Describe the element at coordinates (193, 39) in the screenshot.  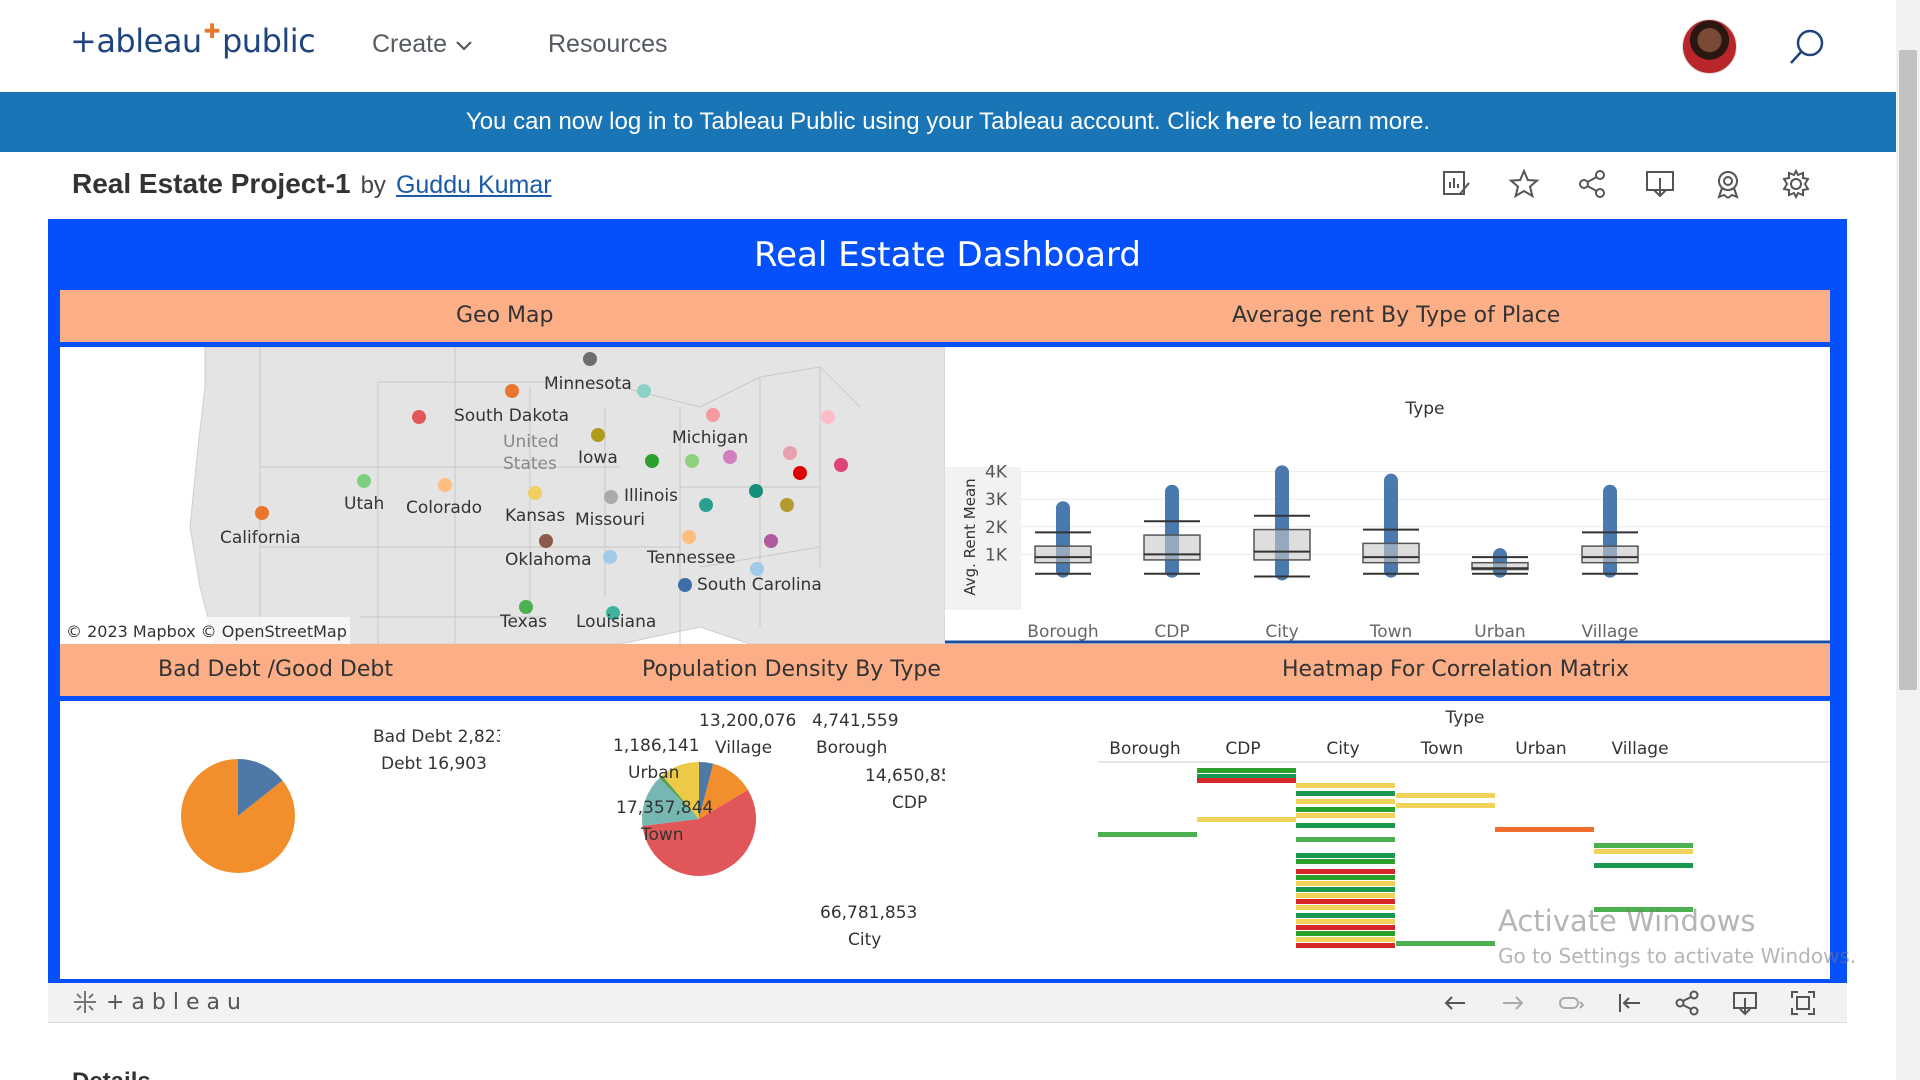
I see `tableau-public-logo: +ableau ✚ public` at that location.